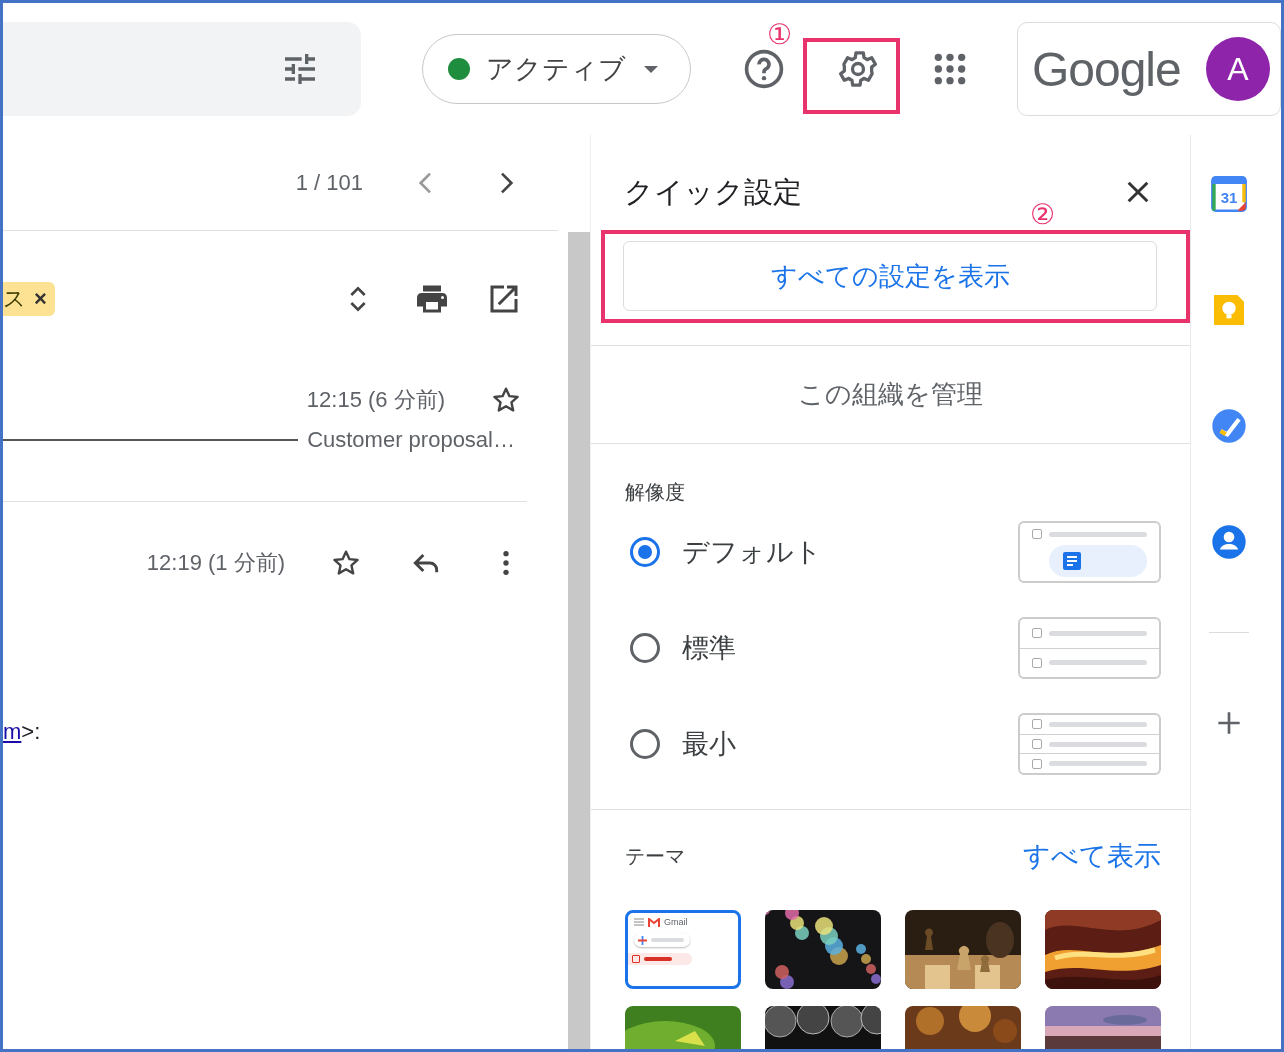 Image resolution: width=1284 pixels, height=1052 pixels. I want to click on option-label: 最小, so click(709, 744).